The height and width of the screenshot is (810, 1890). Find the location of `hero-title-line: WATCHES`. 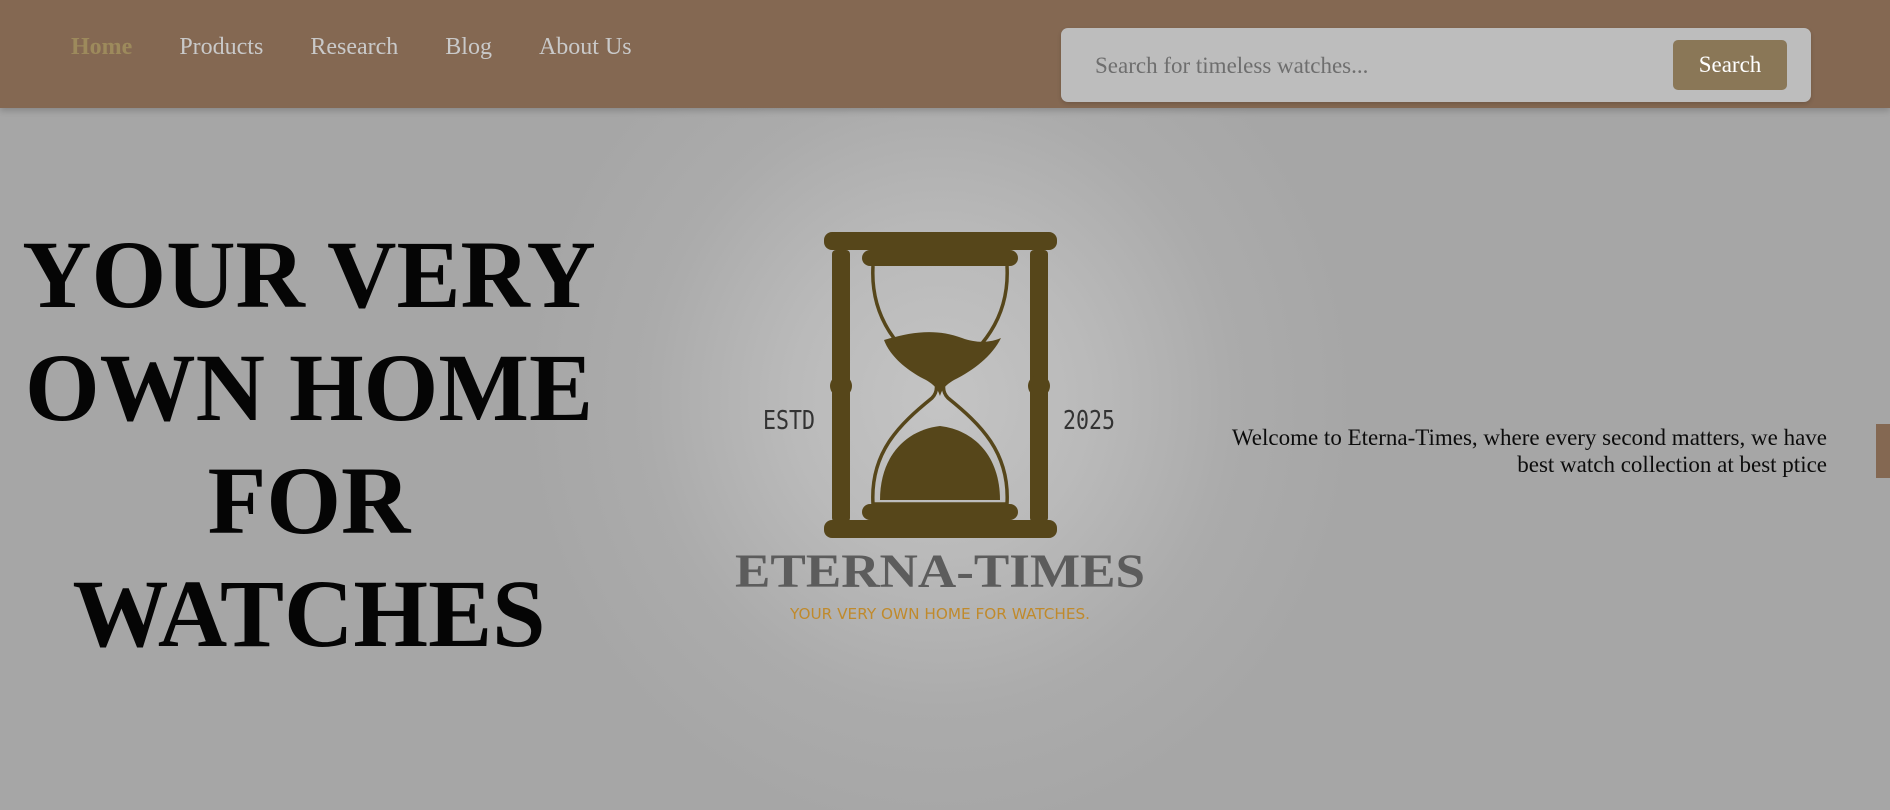

hero-title-line: WATCHES is located at coordinates (309, 613).